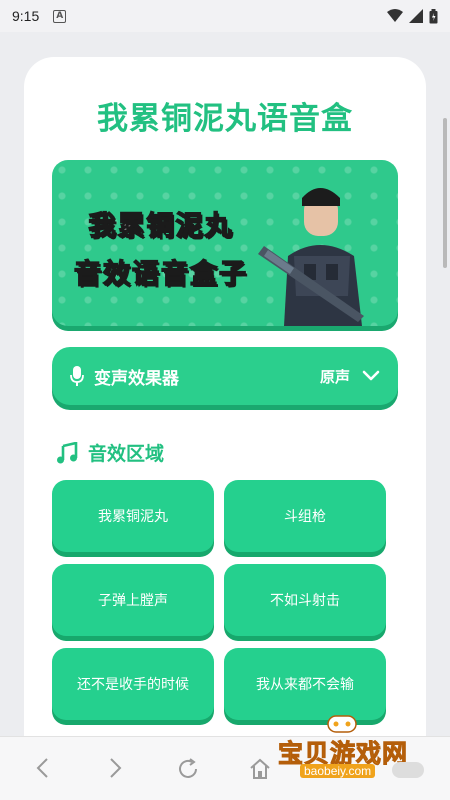  What do you see at coordinates (160, 274) in the screenshot?
I see `banner-title-line2: 音效语音盒子` at bounding box center [160, 274].